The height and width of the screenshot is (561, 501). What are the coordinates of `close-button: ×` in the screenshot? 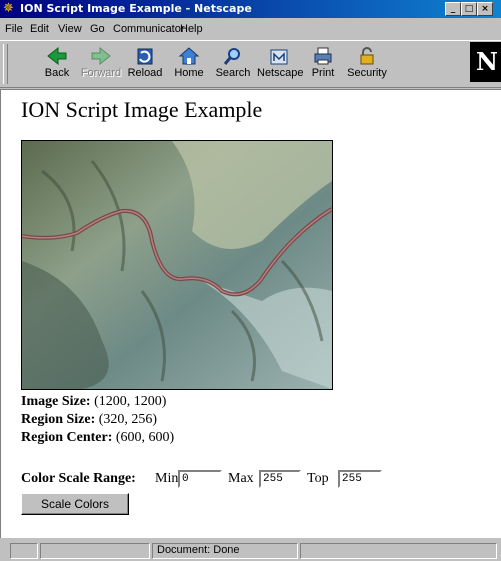 It's located at (485, 9).